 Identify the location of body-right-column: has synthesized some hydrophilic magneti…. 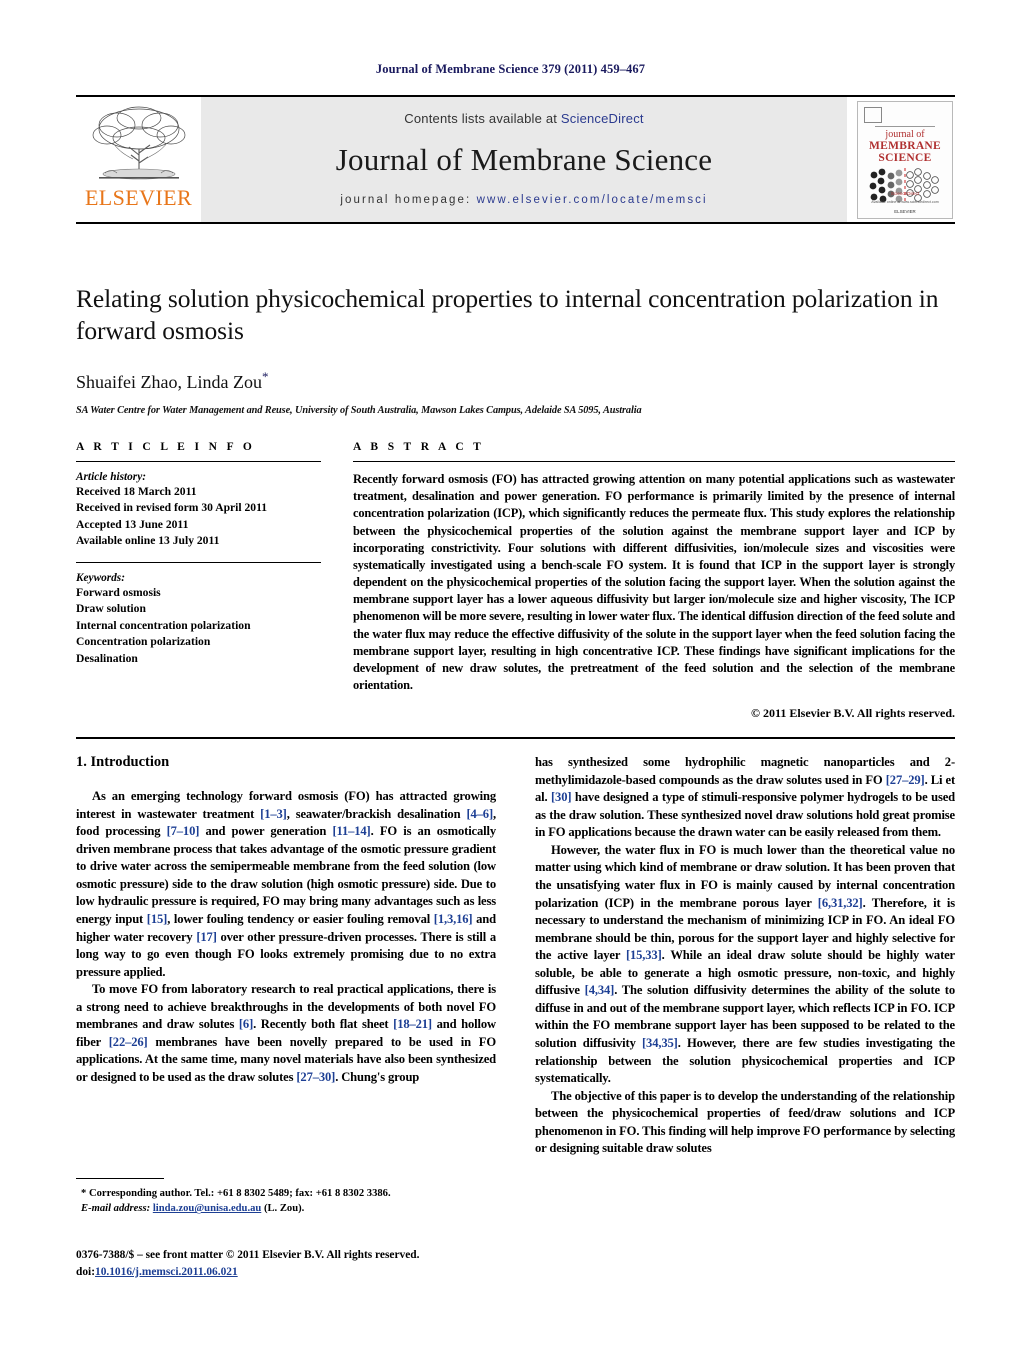
(745, 956).